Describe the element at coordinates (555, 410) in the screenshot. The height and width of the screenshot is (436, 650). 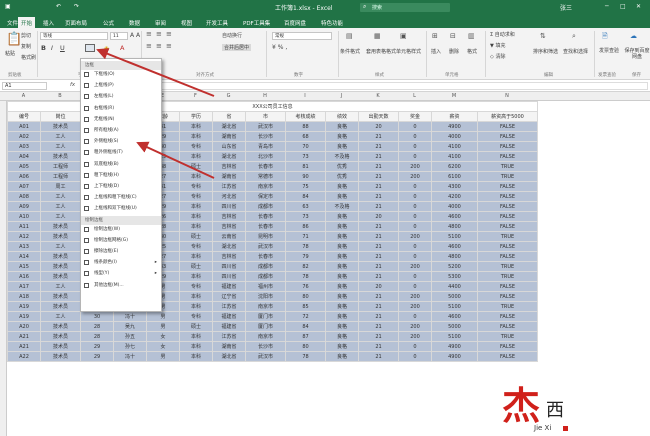
I see `logo-char-2: 西` at that location.